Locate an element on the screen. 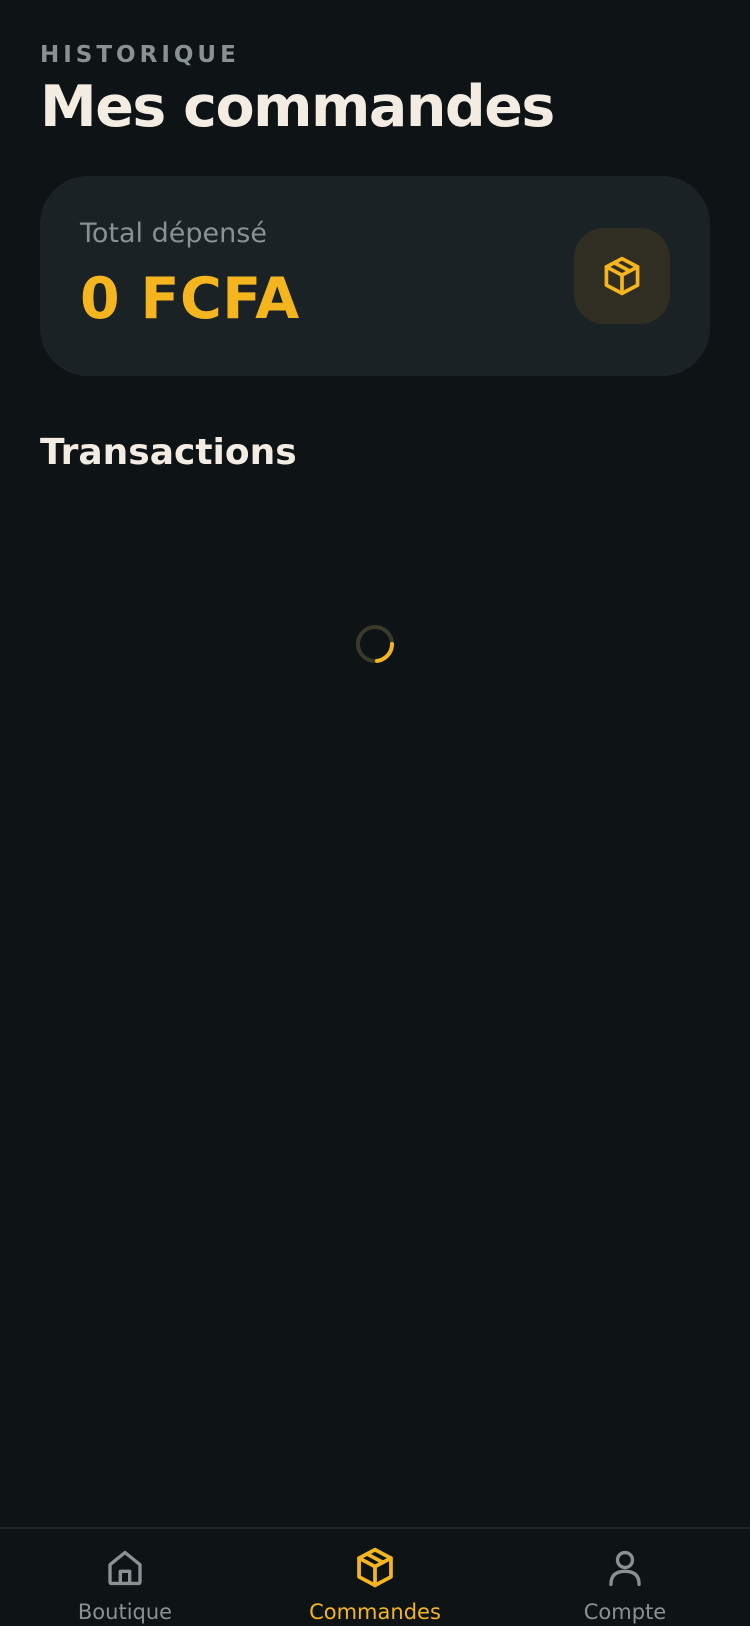 The image size is (750, 1626). total-spent-label: Total dépensé is located at coordinates (173, 233).